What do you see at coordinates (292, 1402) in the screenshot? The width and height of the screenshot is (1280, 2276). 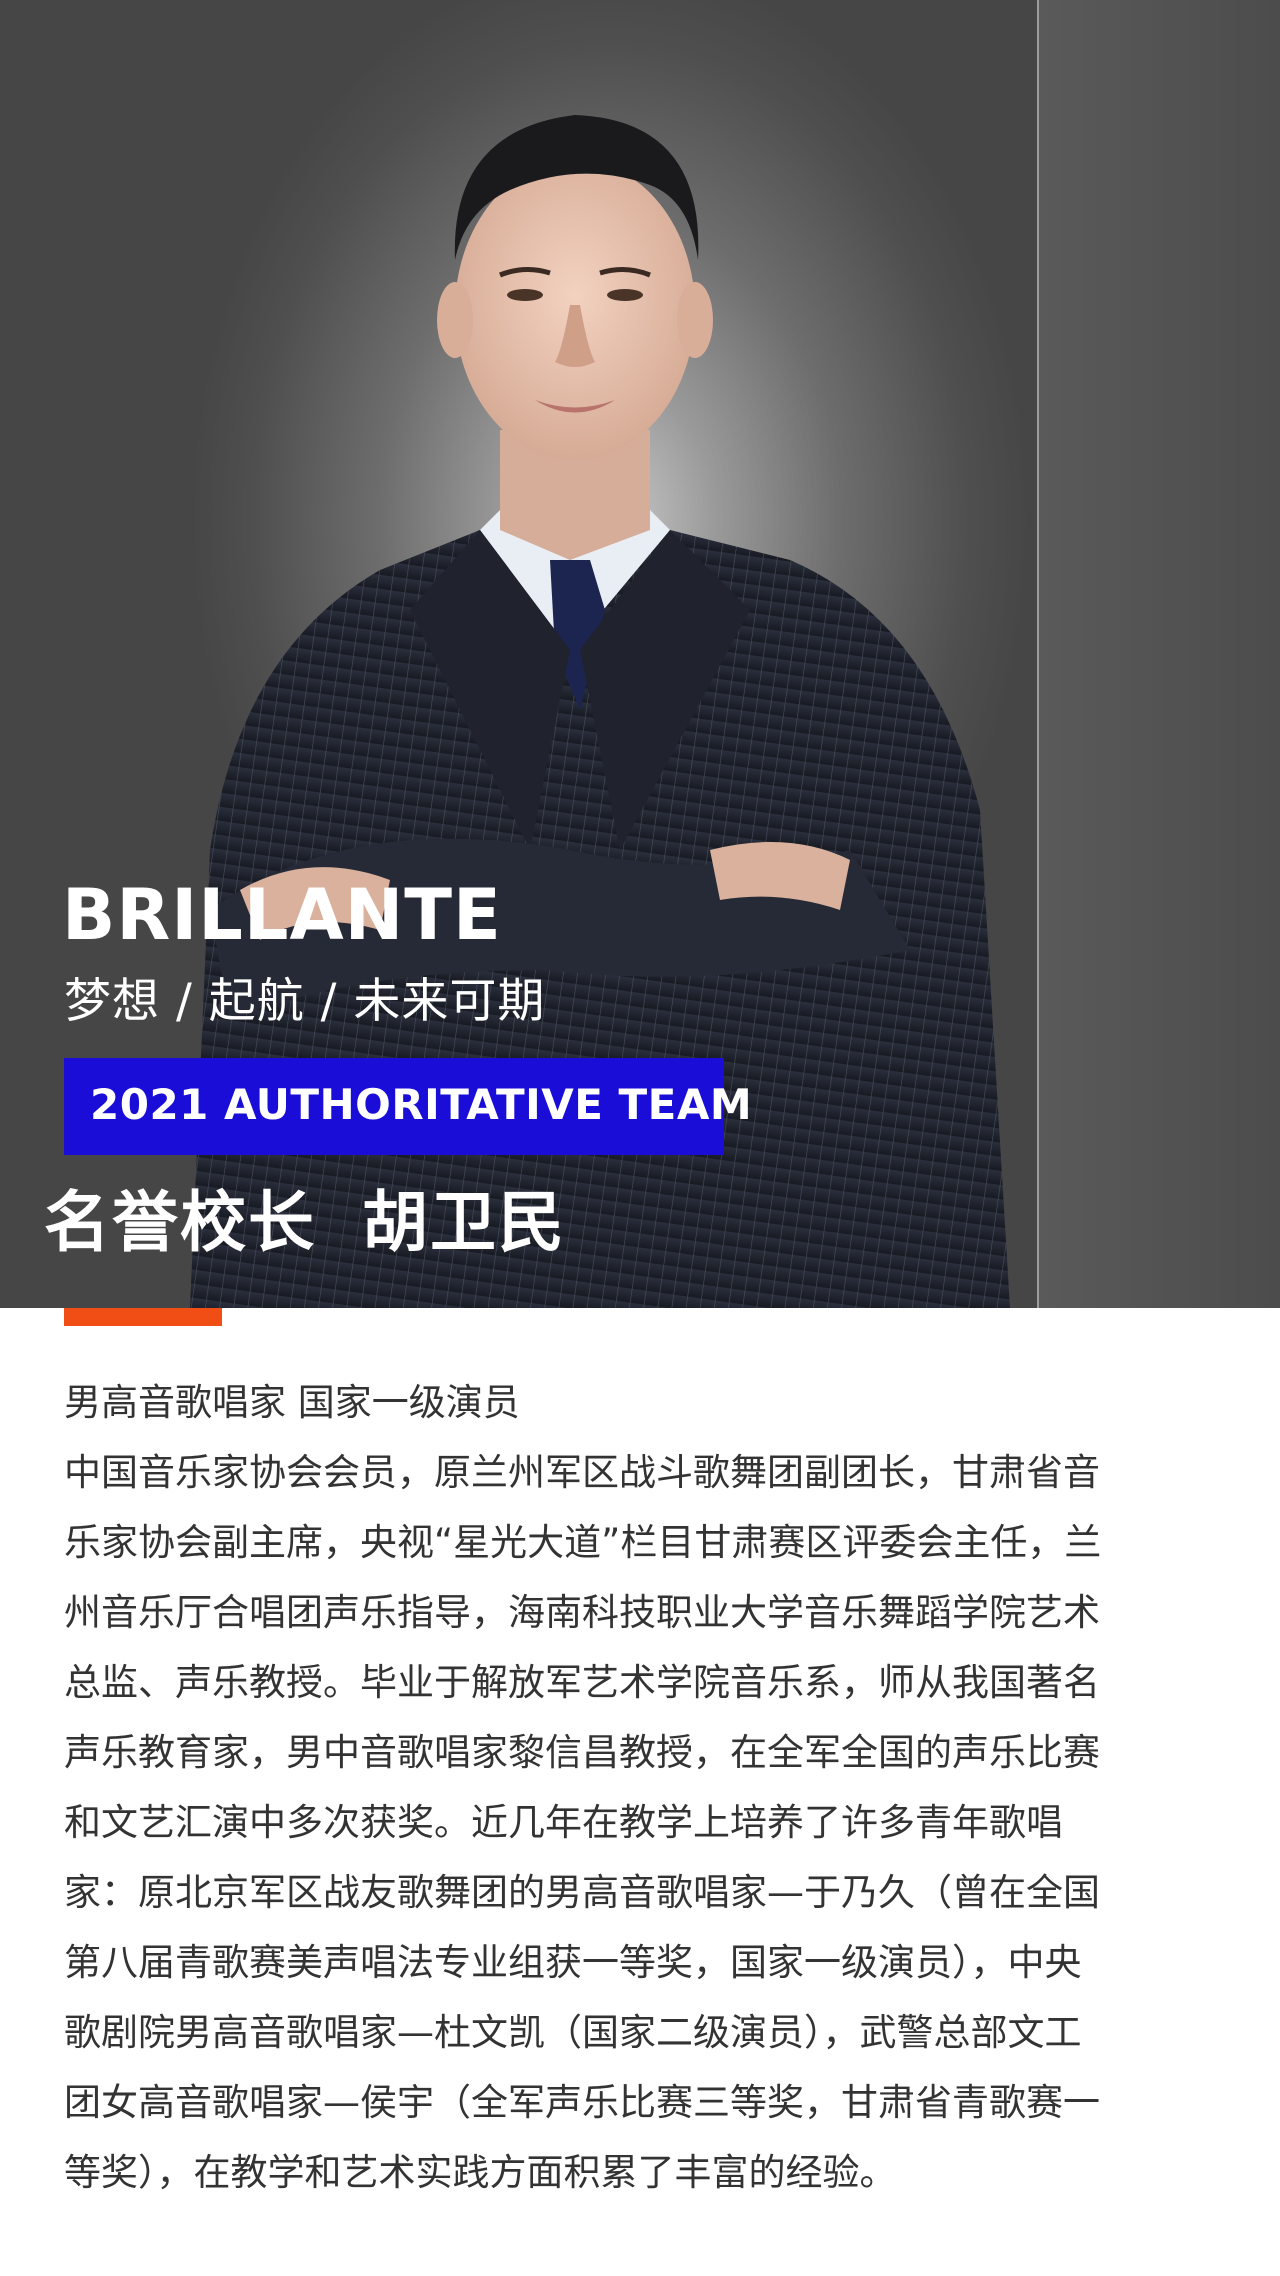 I see `bio-line: 男高音歌唱家 国家一级演员` at bounding box center [292, 1402].